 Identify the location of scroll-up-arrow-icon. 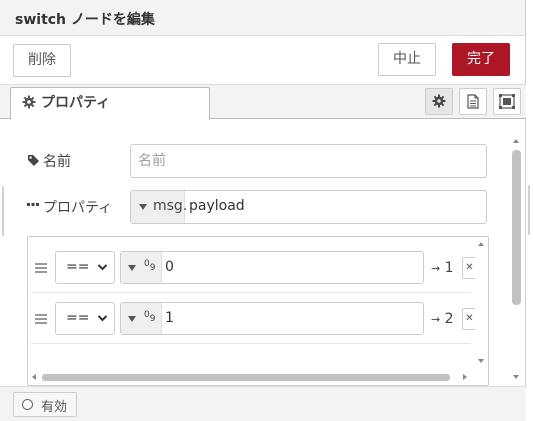
(481, 244).